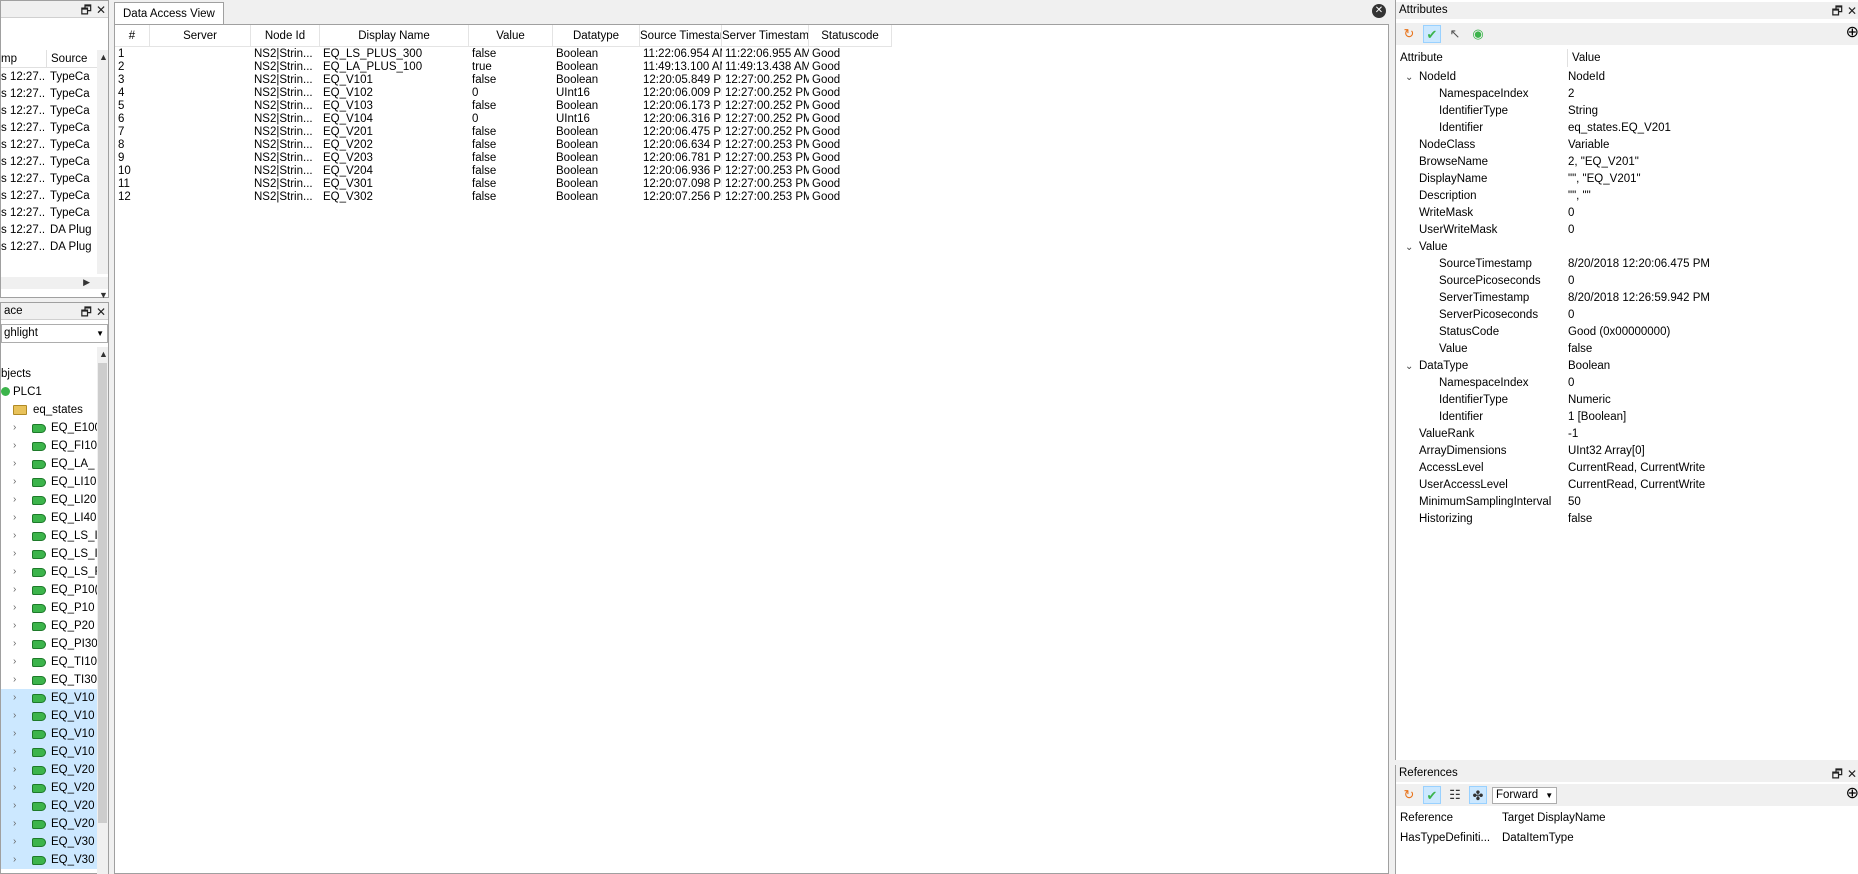  Describe the element at coordinates (132, 36) in the screenshot. I see `column-header-number: #` at that location.